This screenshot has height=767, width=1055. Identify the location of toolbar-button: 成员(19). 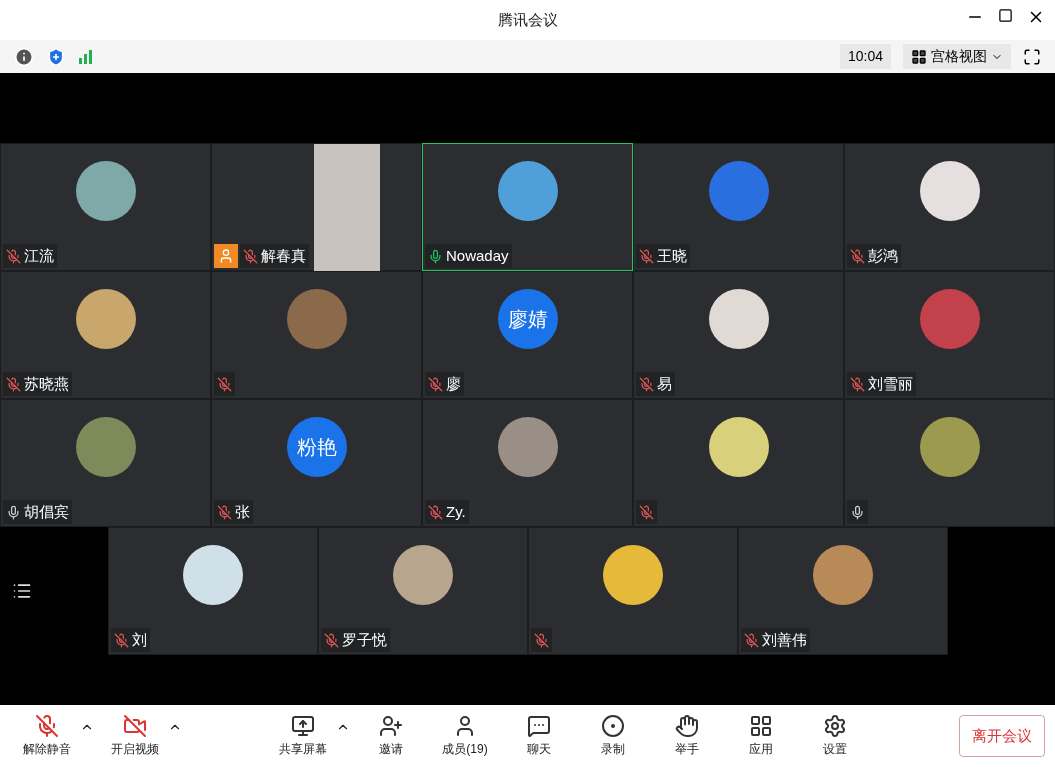
(465, 736).